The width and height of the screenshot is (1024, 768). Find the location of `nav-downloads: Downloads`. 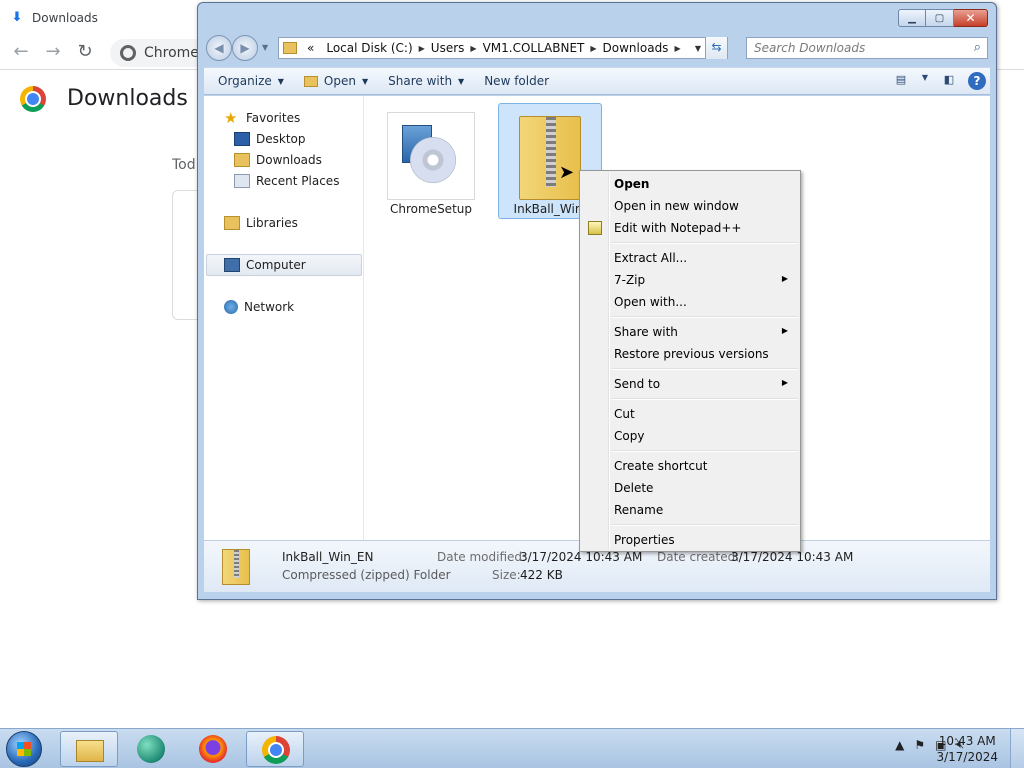

nav-downloads: Downloads is located at coordinates (278, 160).